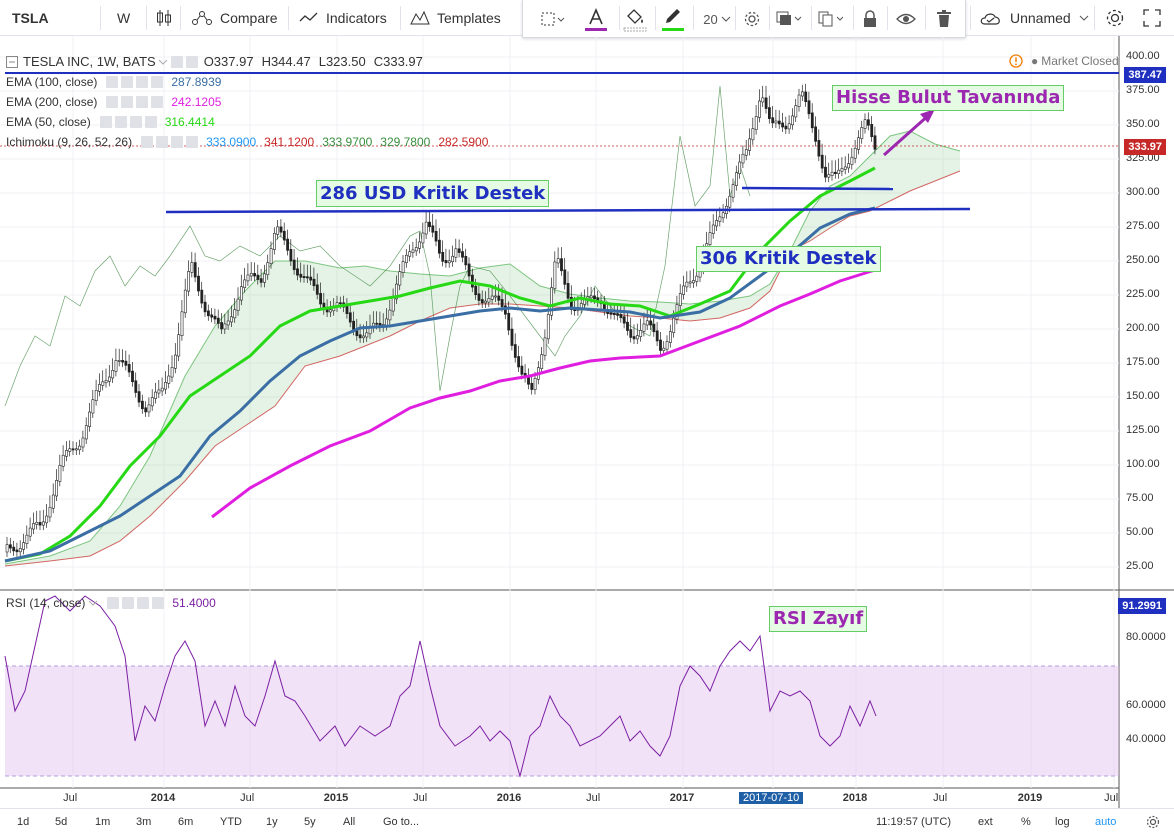 This screenshot has height=834, width=1174. Describe the element at coordinates (189, 122) in the screenshot. I see `ema50-value: 316.4414` at that location.